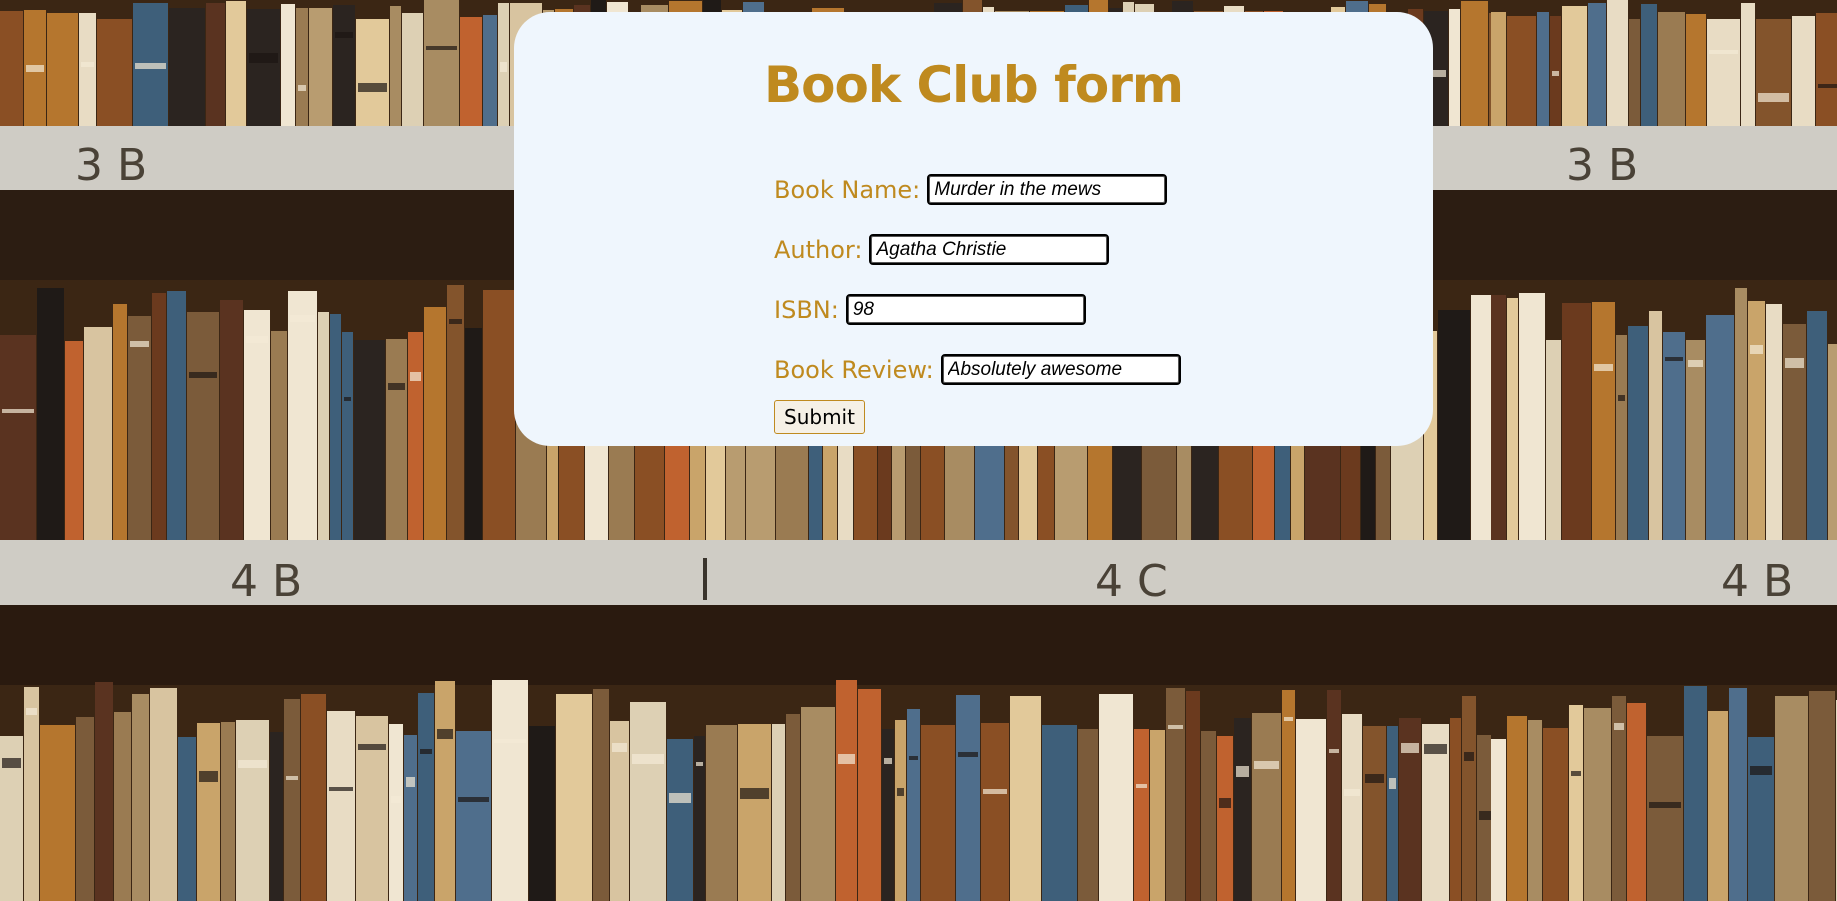 The width and height of the screenshot is (1837, 901). Describe the element at coordinates (1060, 369) in the screenshot. I see `book-review-input` at that location.